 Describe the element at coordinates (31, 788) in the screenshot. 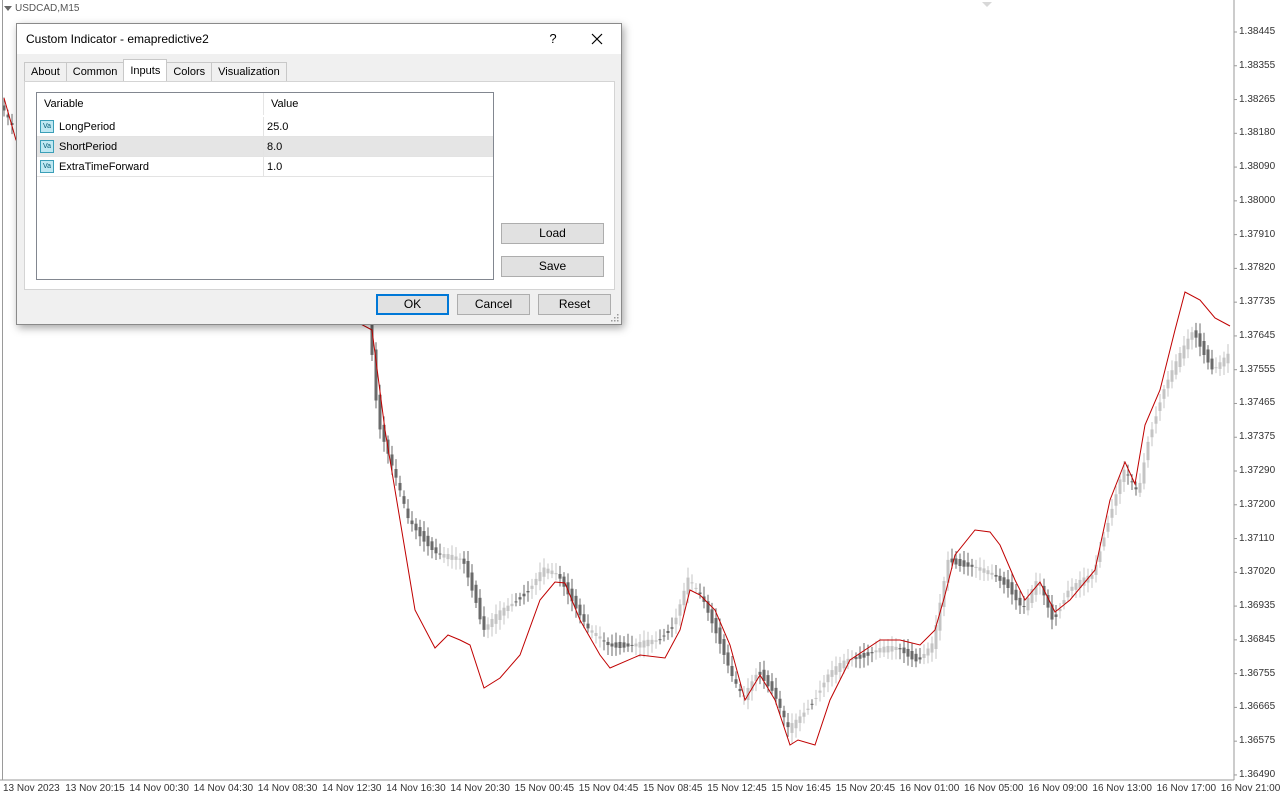

I see `time-axis-label: 13 Nov 2023` at that location.